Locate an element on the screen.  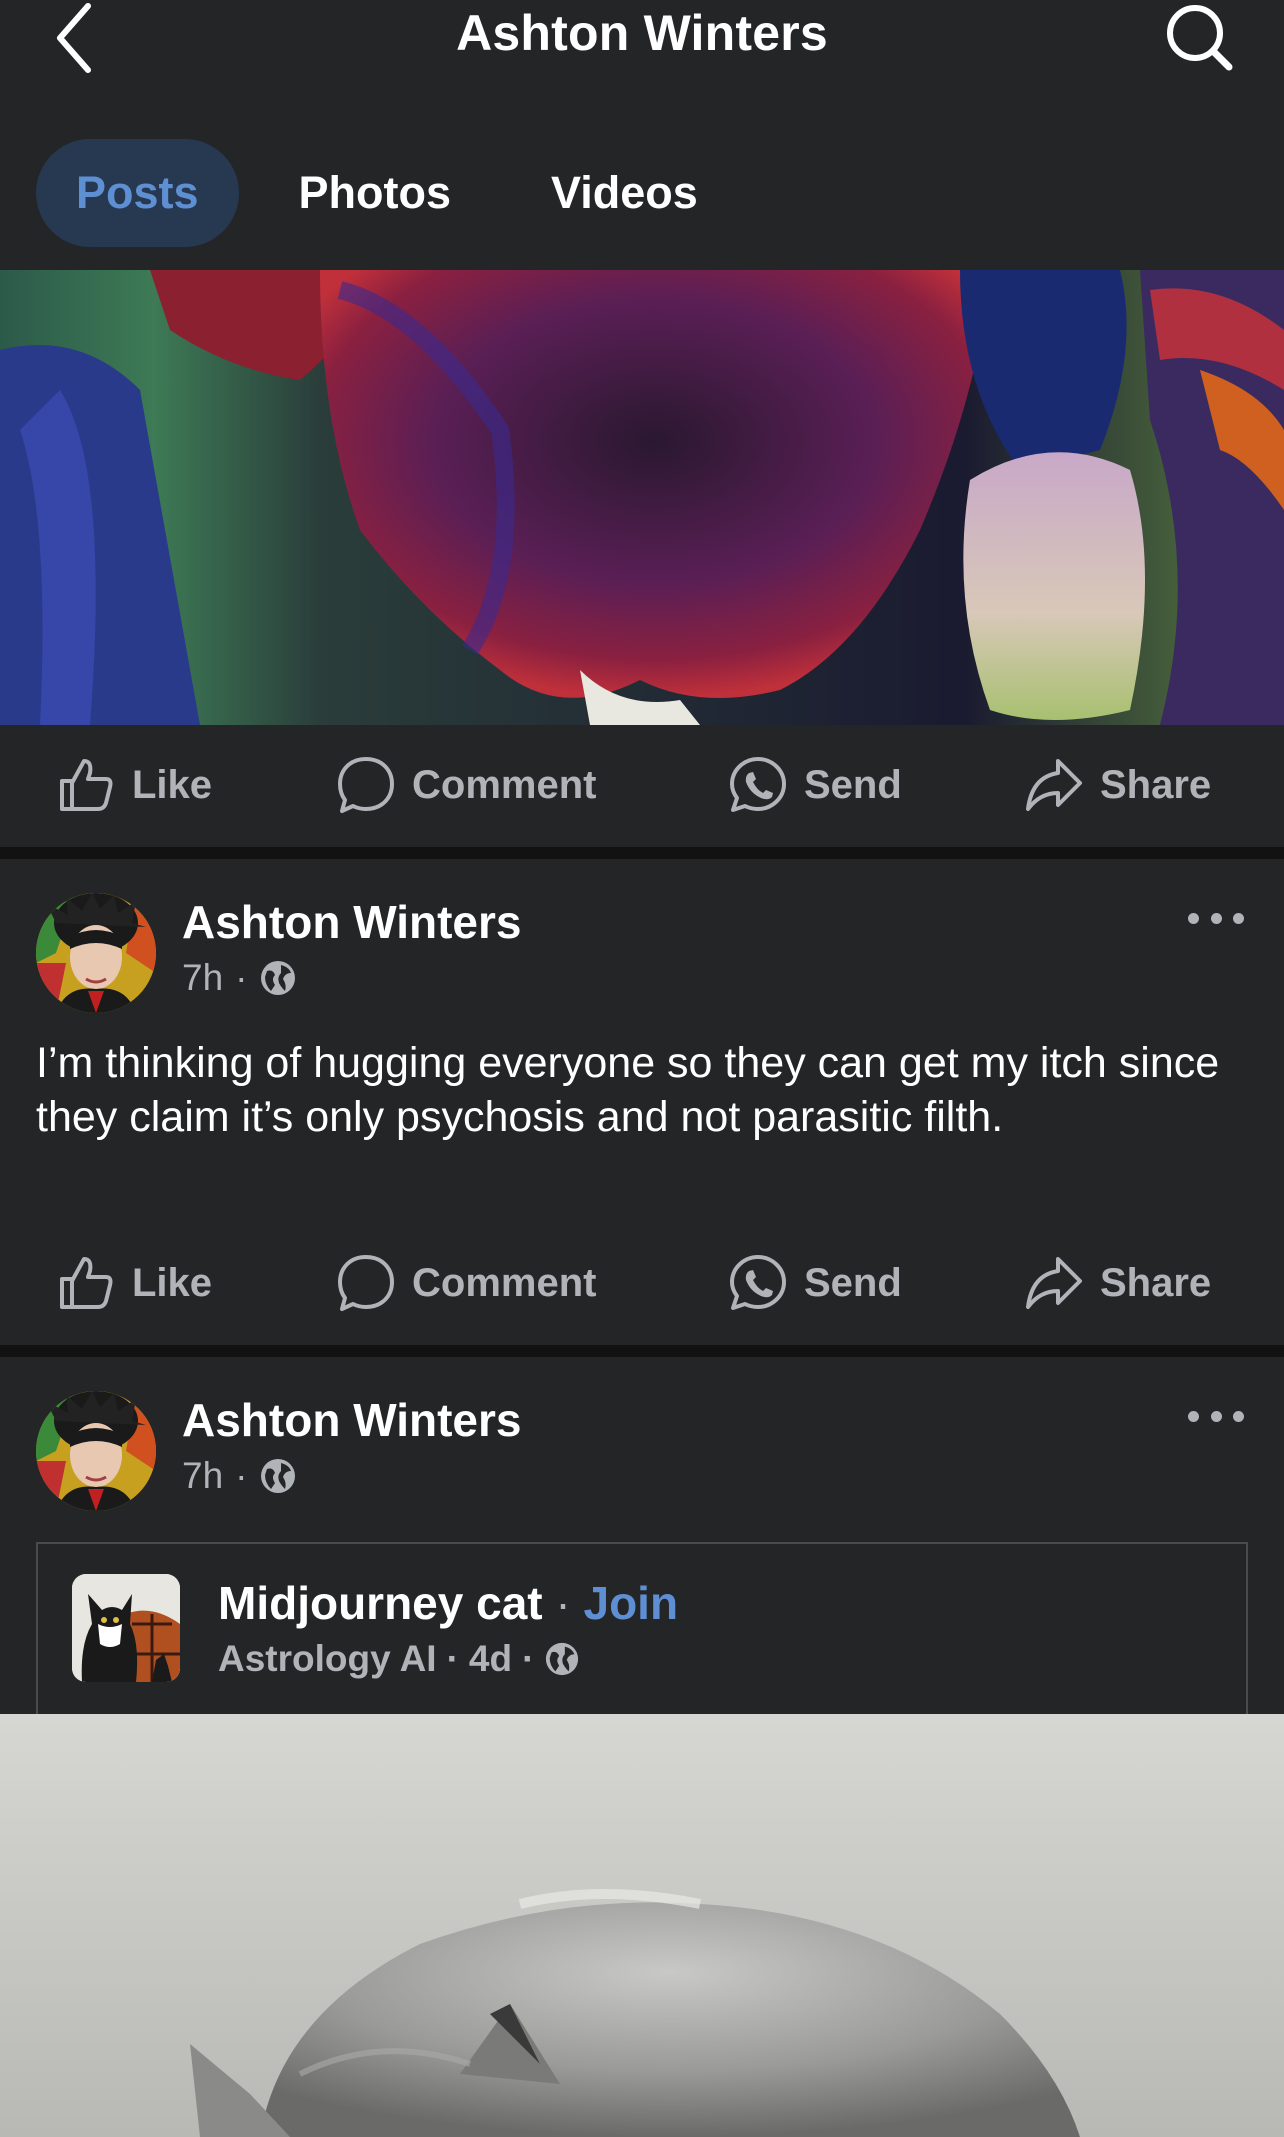
top-bar: Ashton Winters is located at coordinates (642, 60).